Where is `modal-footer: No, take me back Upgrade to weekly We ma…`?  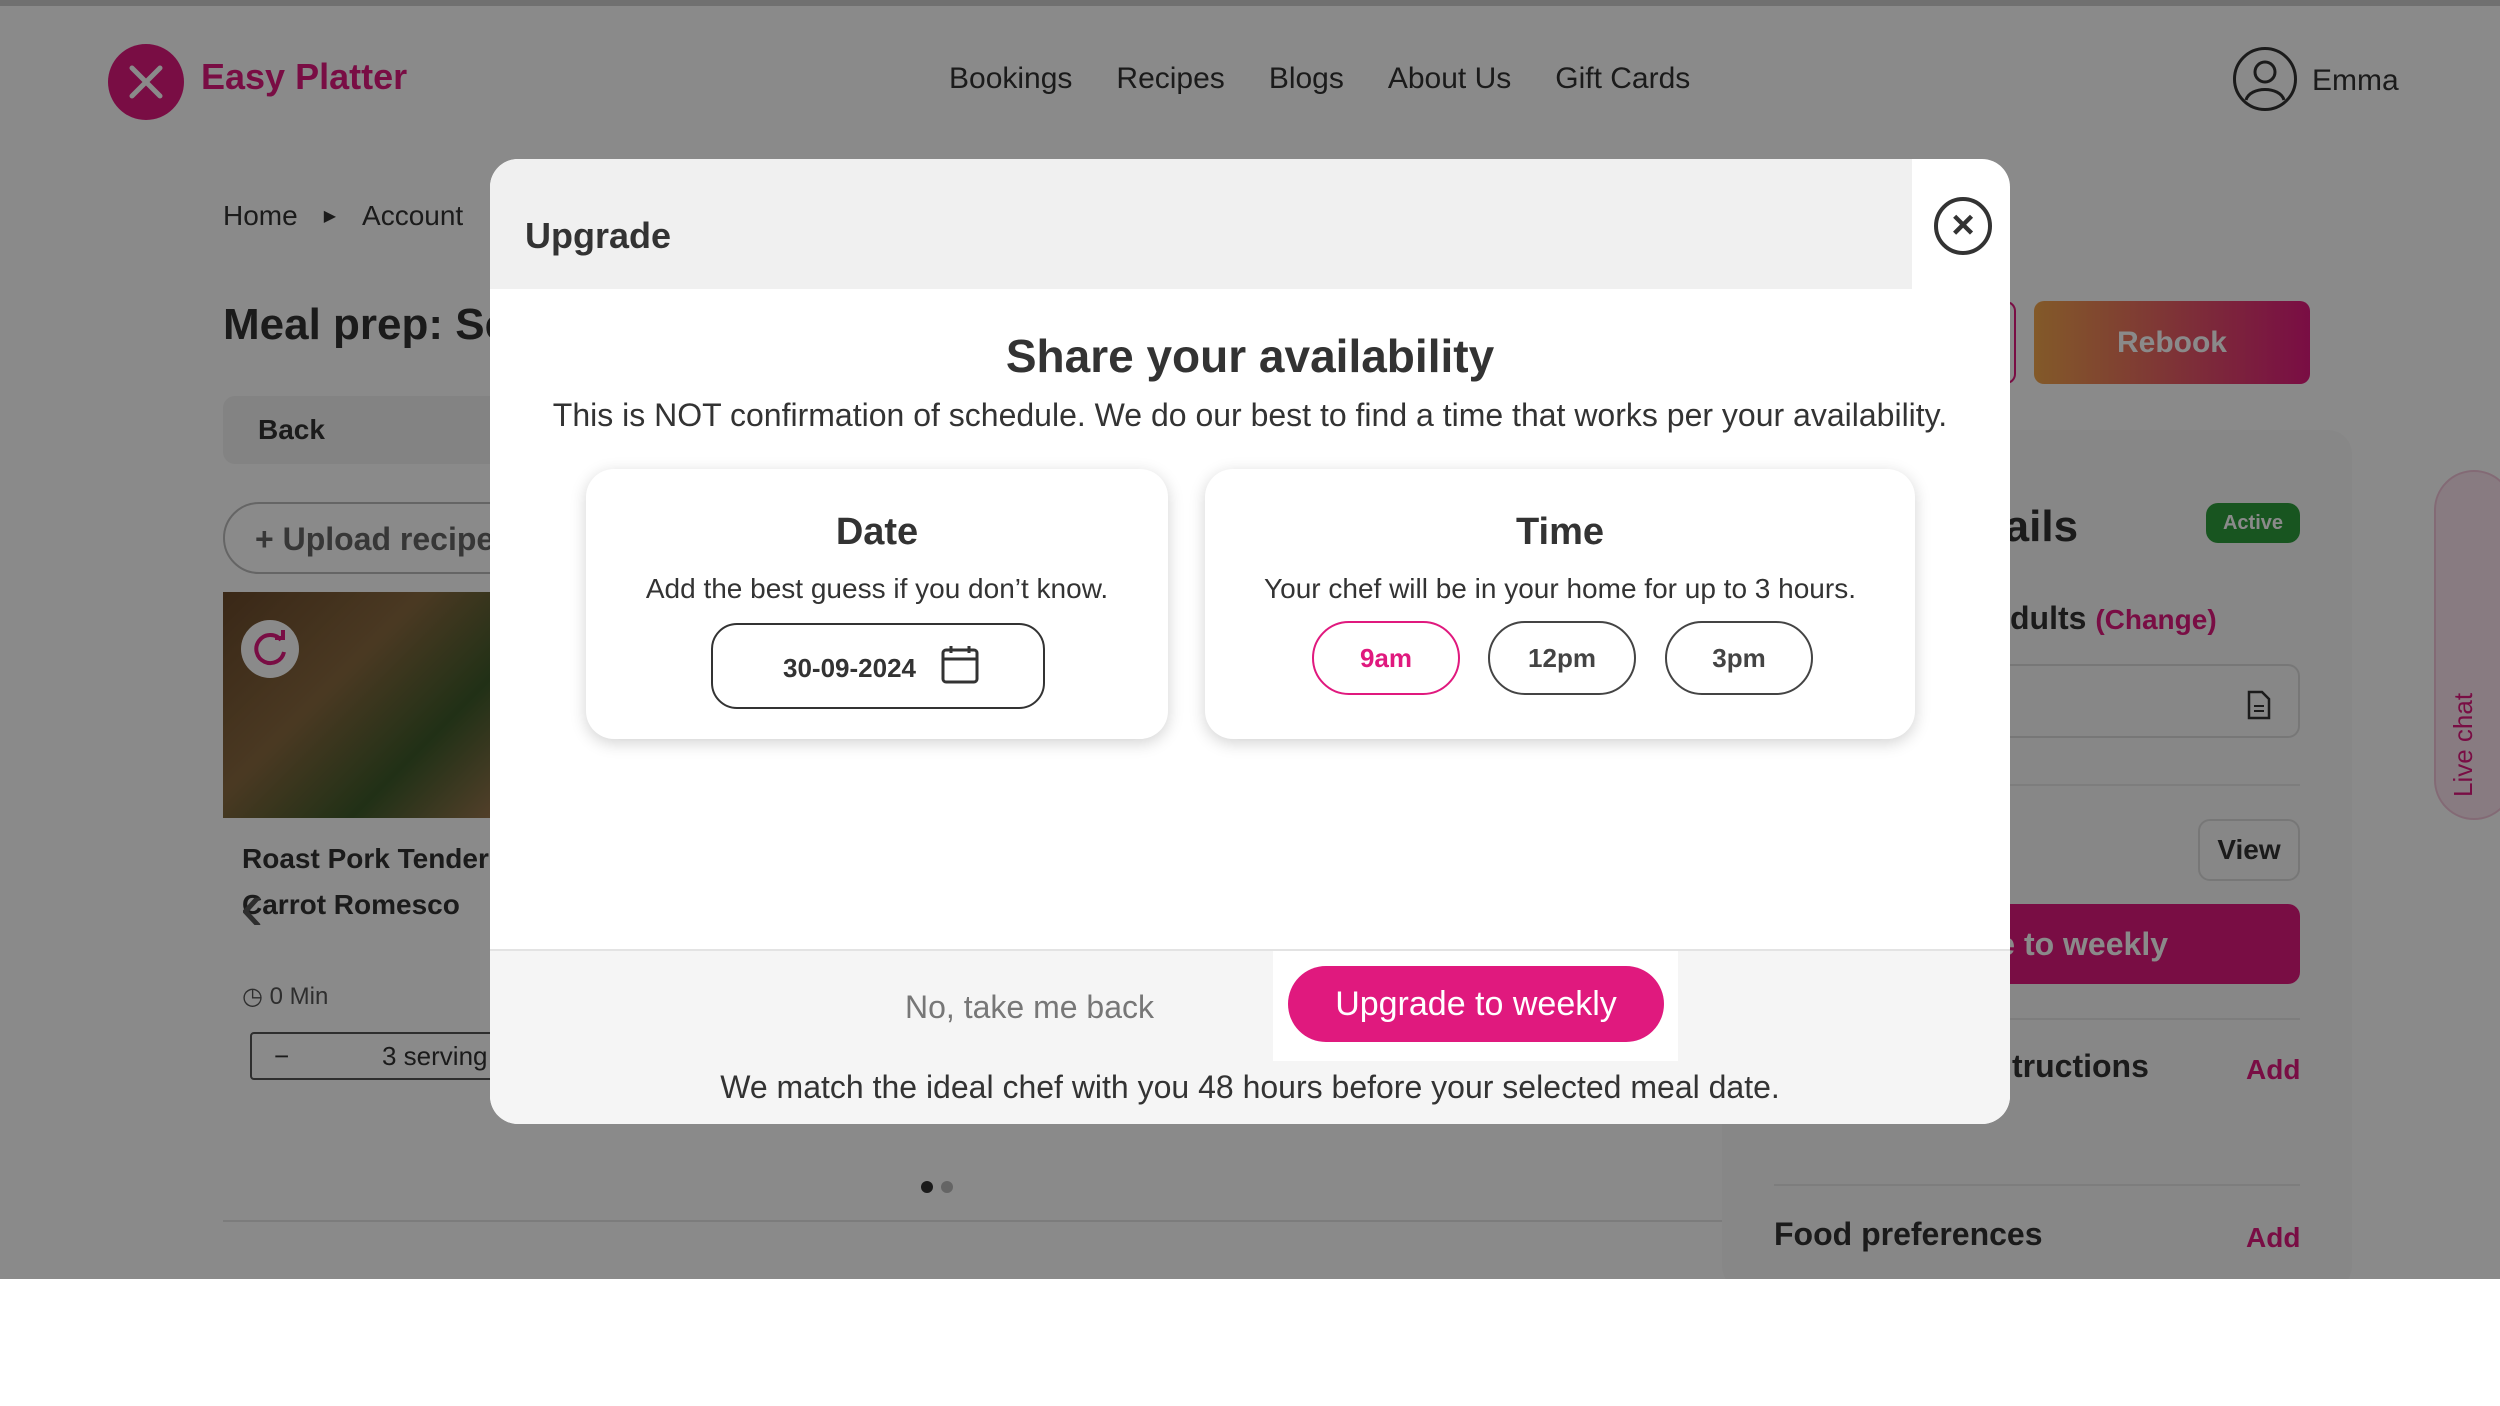
modal-footer: No, take me back Upgrade to weekly We ma… is located at coordinates (1250, 1036).